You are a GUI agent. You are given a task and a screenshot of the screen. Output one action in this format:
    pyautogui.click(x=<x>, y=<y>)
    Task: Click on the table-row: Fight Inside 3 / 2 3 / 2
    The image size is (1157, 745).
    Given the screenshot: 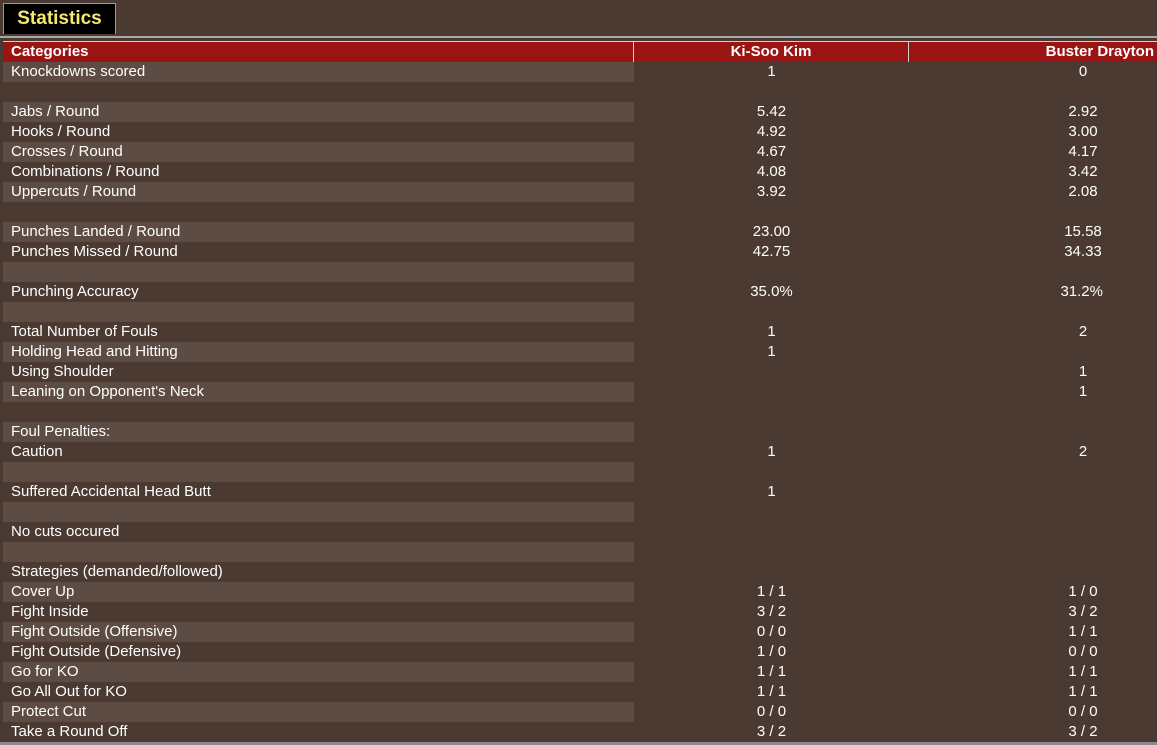 What is the action you would take?
    pyautogui.click(x=580, y=612)
    